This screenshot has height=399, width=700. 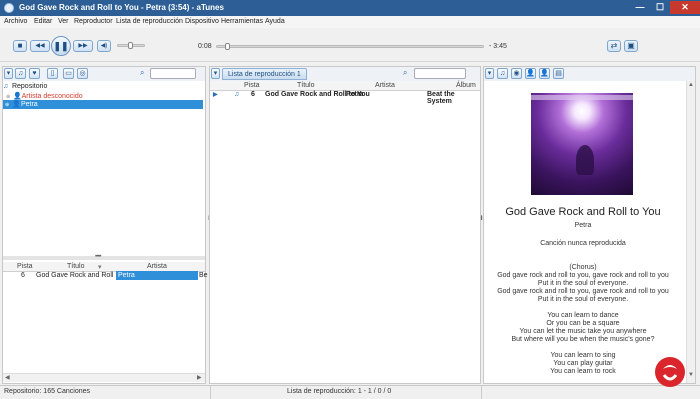 What do you see at coordinates (498, 46) in the screenshot?
I see `remaining-time: - 3:45` at bounding box center [498, 46].